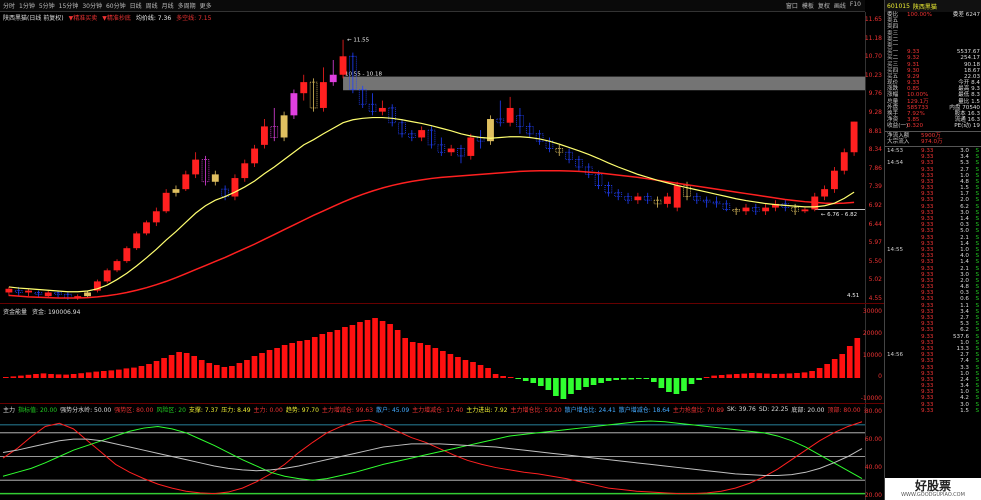 The image size is (981, 500). What do you see at coordinates (168, 5) in the screenshot?
I see `period-tab: 月线` at bounding box center [168, 5].